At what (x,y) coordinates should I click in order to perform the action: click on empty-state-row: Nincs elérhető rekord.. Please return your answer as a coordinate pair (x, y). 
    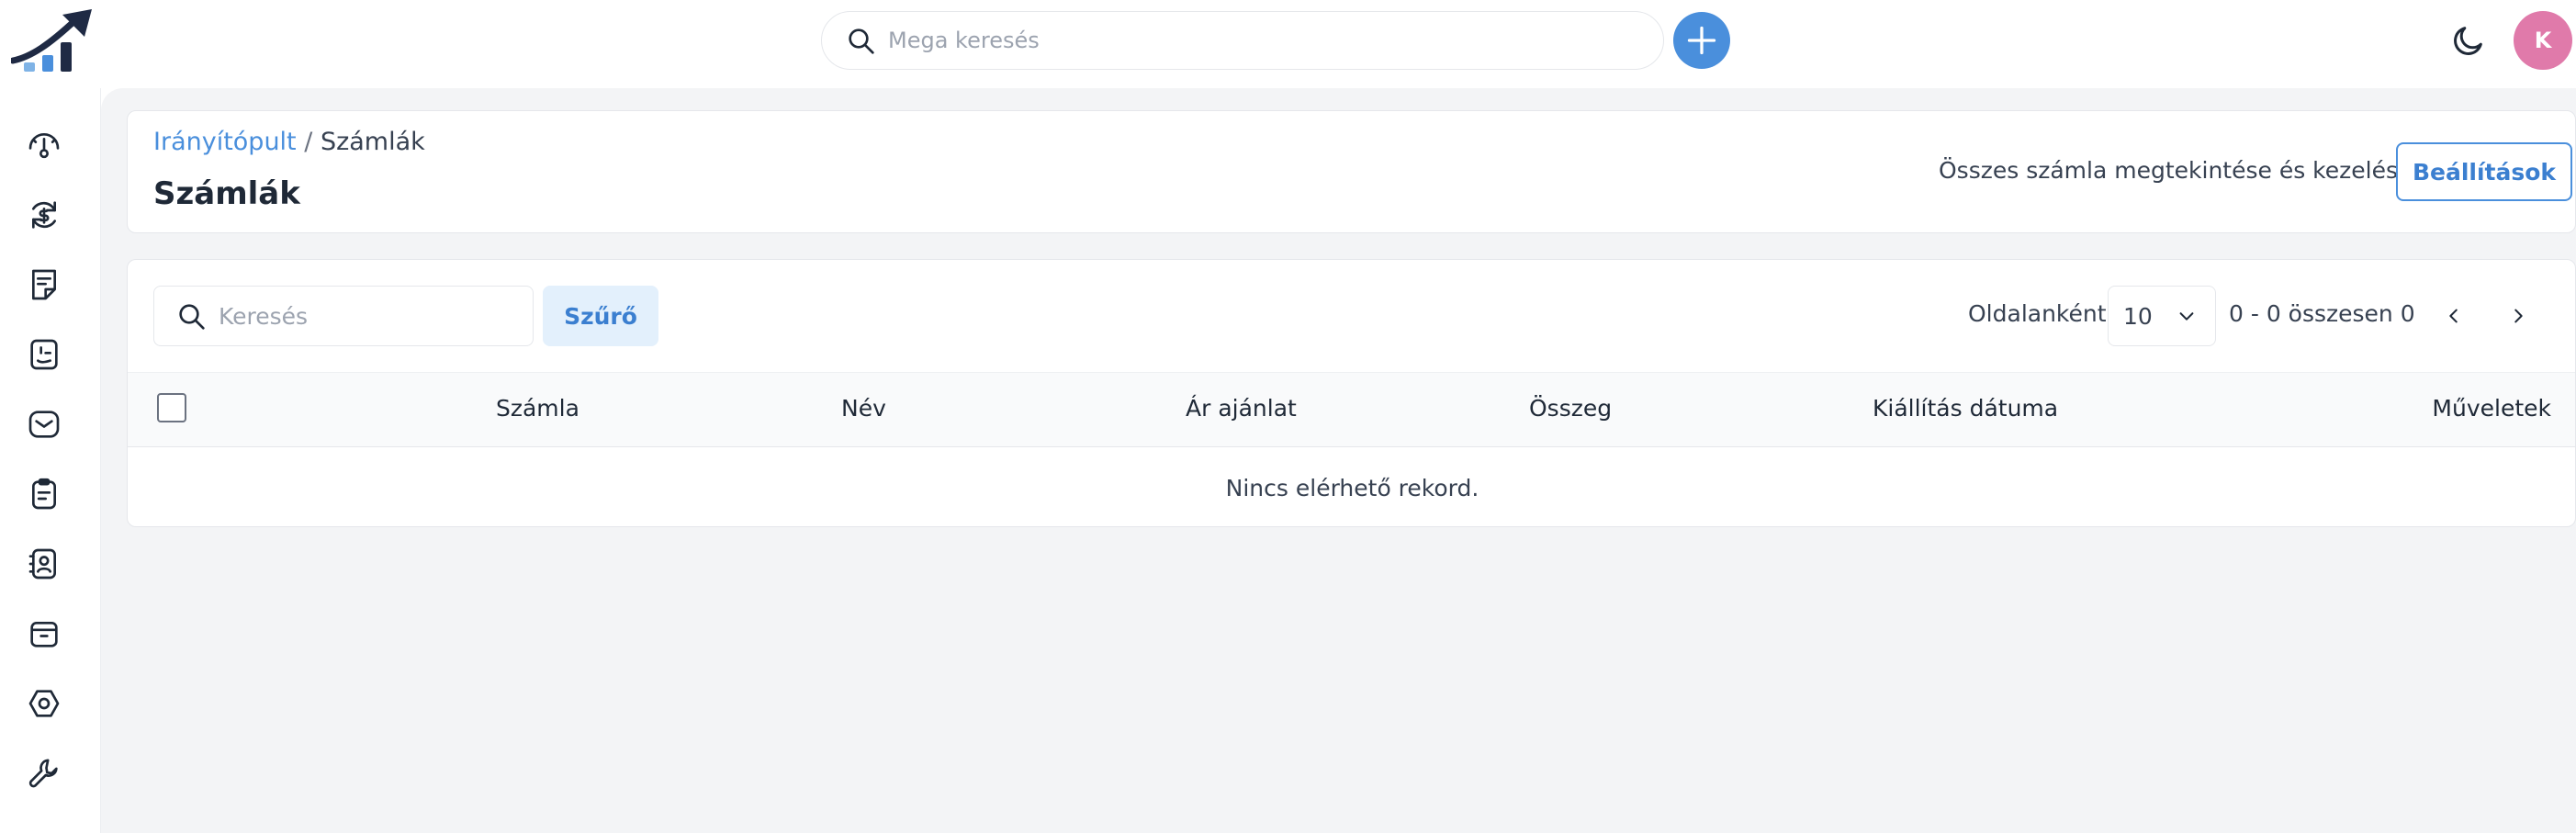
    Looking at the image, I should click on (1351, 486).